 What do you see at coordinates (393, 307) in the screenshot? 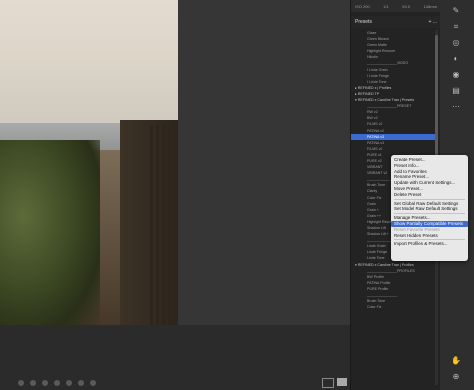
I see `preset-item: Color Fix` at bounding box center [393, 307].